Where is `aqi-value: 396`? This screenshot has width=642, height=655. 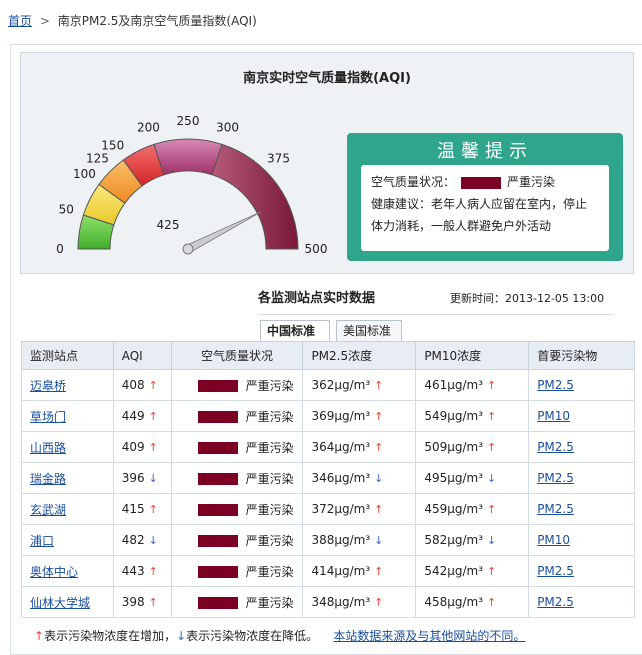
aqi-value: 396 is located at coordinates (133, 478).